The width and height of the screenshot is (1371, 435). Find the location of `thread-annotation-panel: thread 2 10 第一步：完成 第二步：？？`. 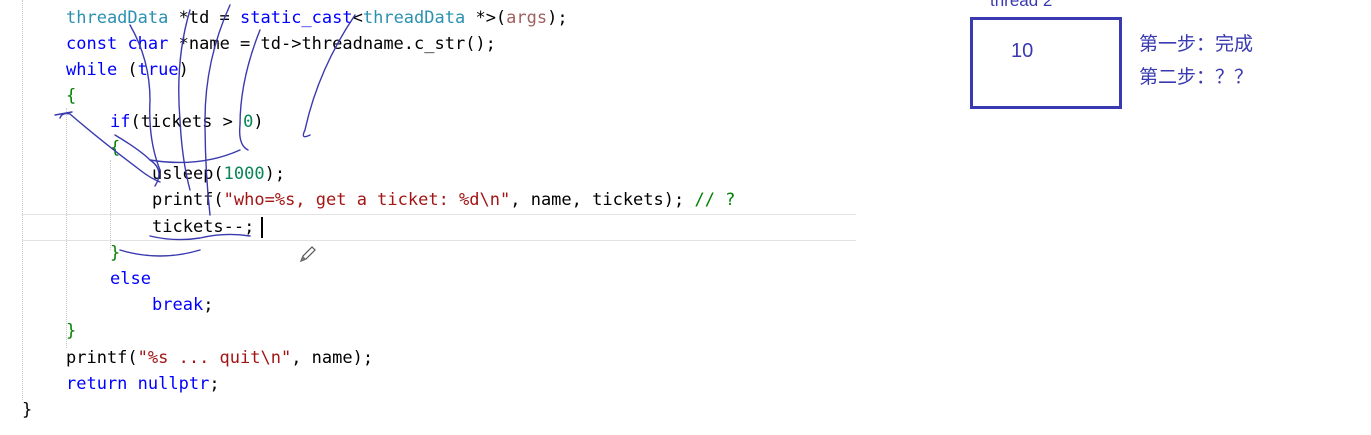

thread-annotation-panel: thread 2 10 第一步：完成 第二步：？？ is located at coordinates (1160, 65).